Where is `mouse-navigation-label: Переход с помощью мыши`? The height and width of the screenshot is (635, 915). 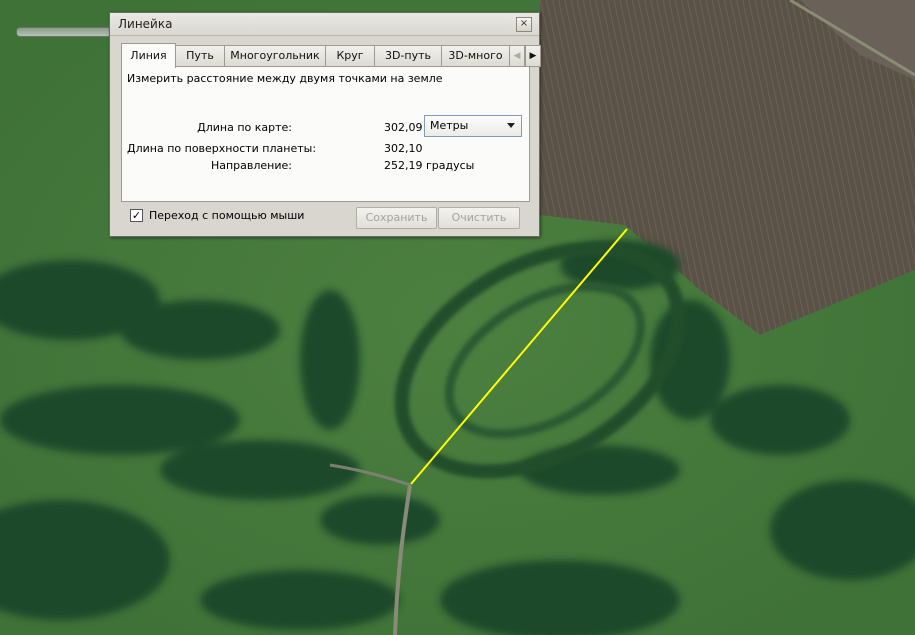
mouse-navigation-label: Переход с помощью мыши is located at coordinates (227, 215).